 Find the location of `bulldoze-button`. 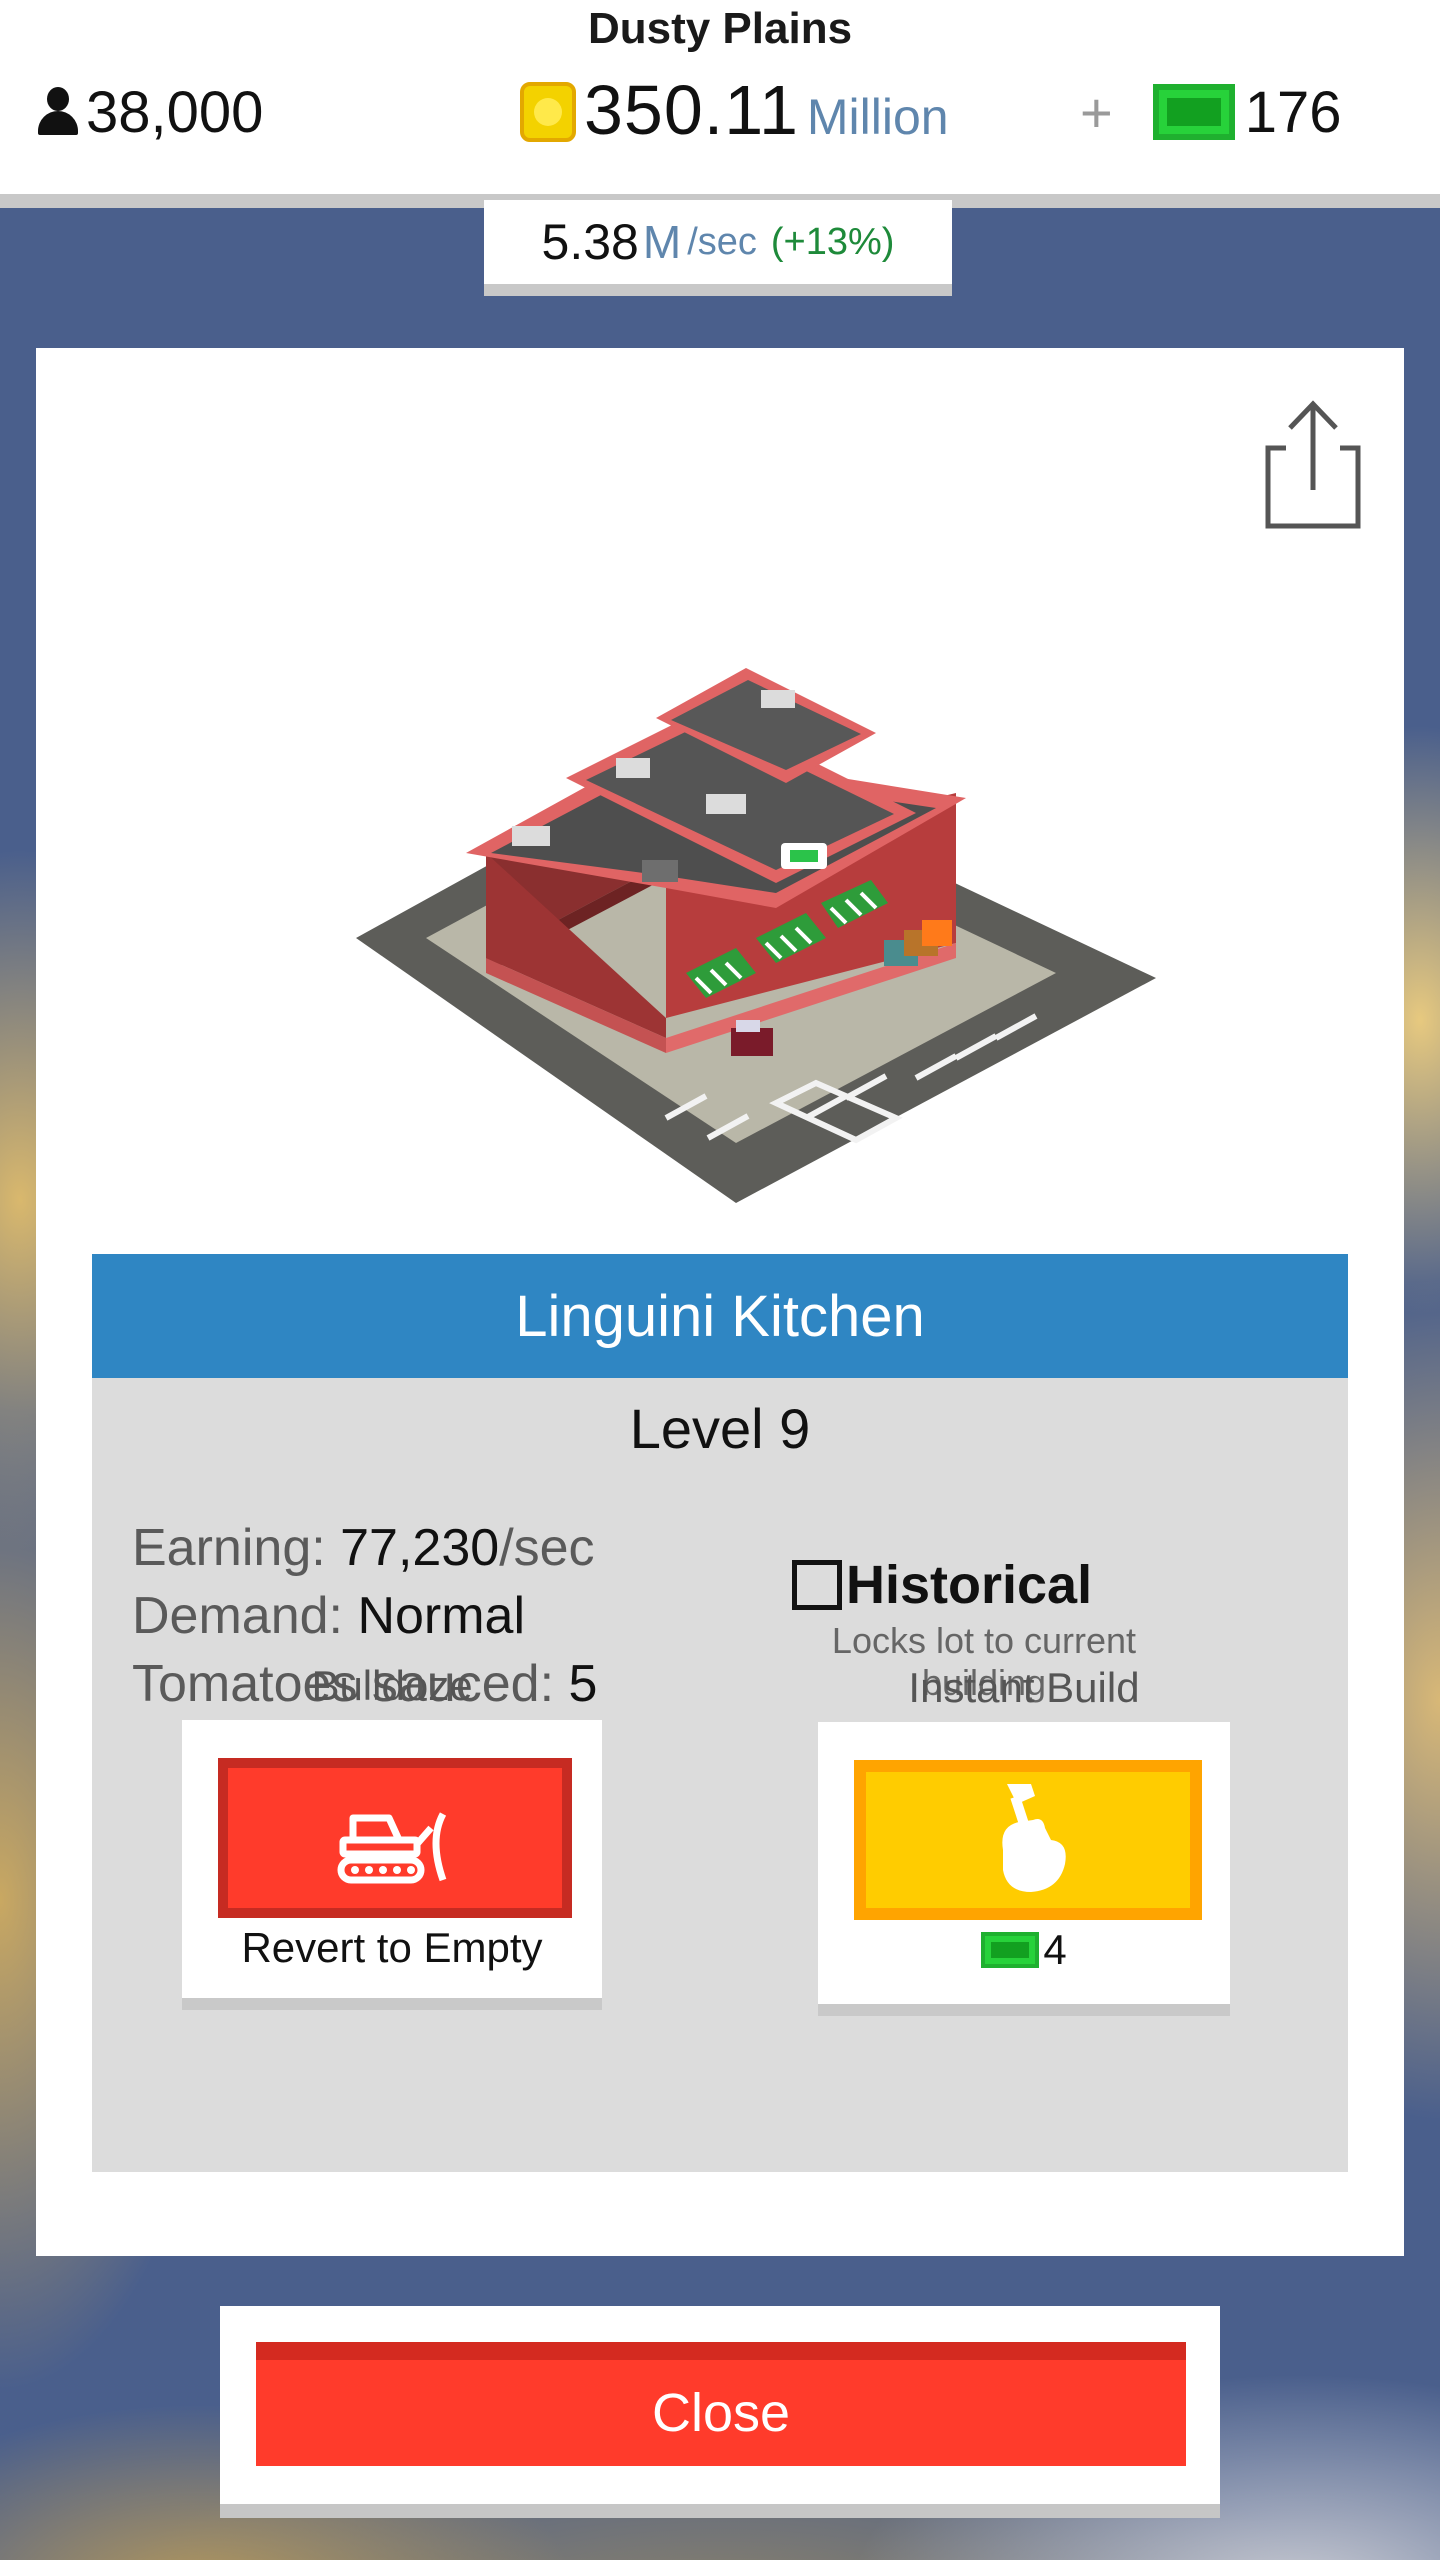

bulldoze-button is located at coordinates (395, 1838).